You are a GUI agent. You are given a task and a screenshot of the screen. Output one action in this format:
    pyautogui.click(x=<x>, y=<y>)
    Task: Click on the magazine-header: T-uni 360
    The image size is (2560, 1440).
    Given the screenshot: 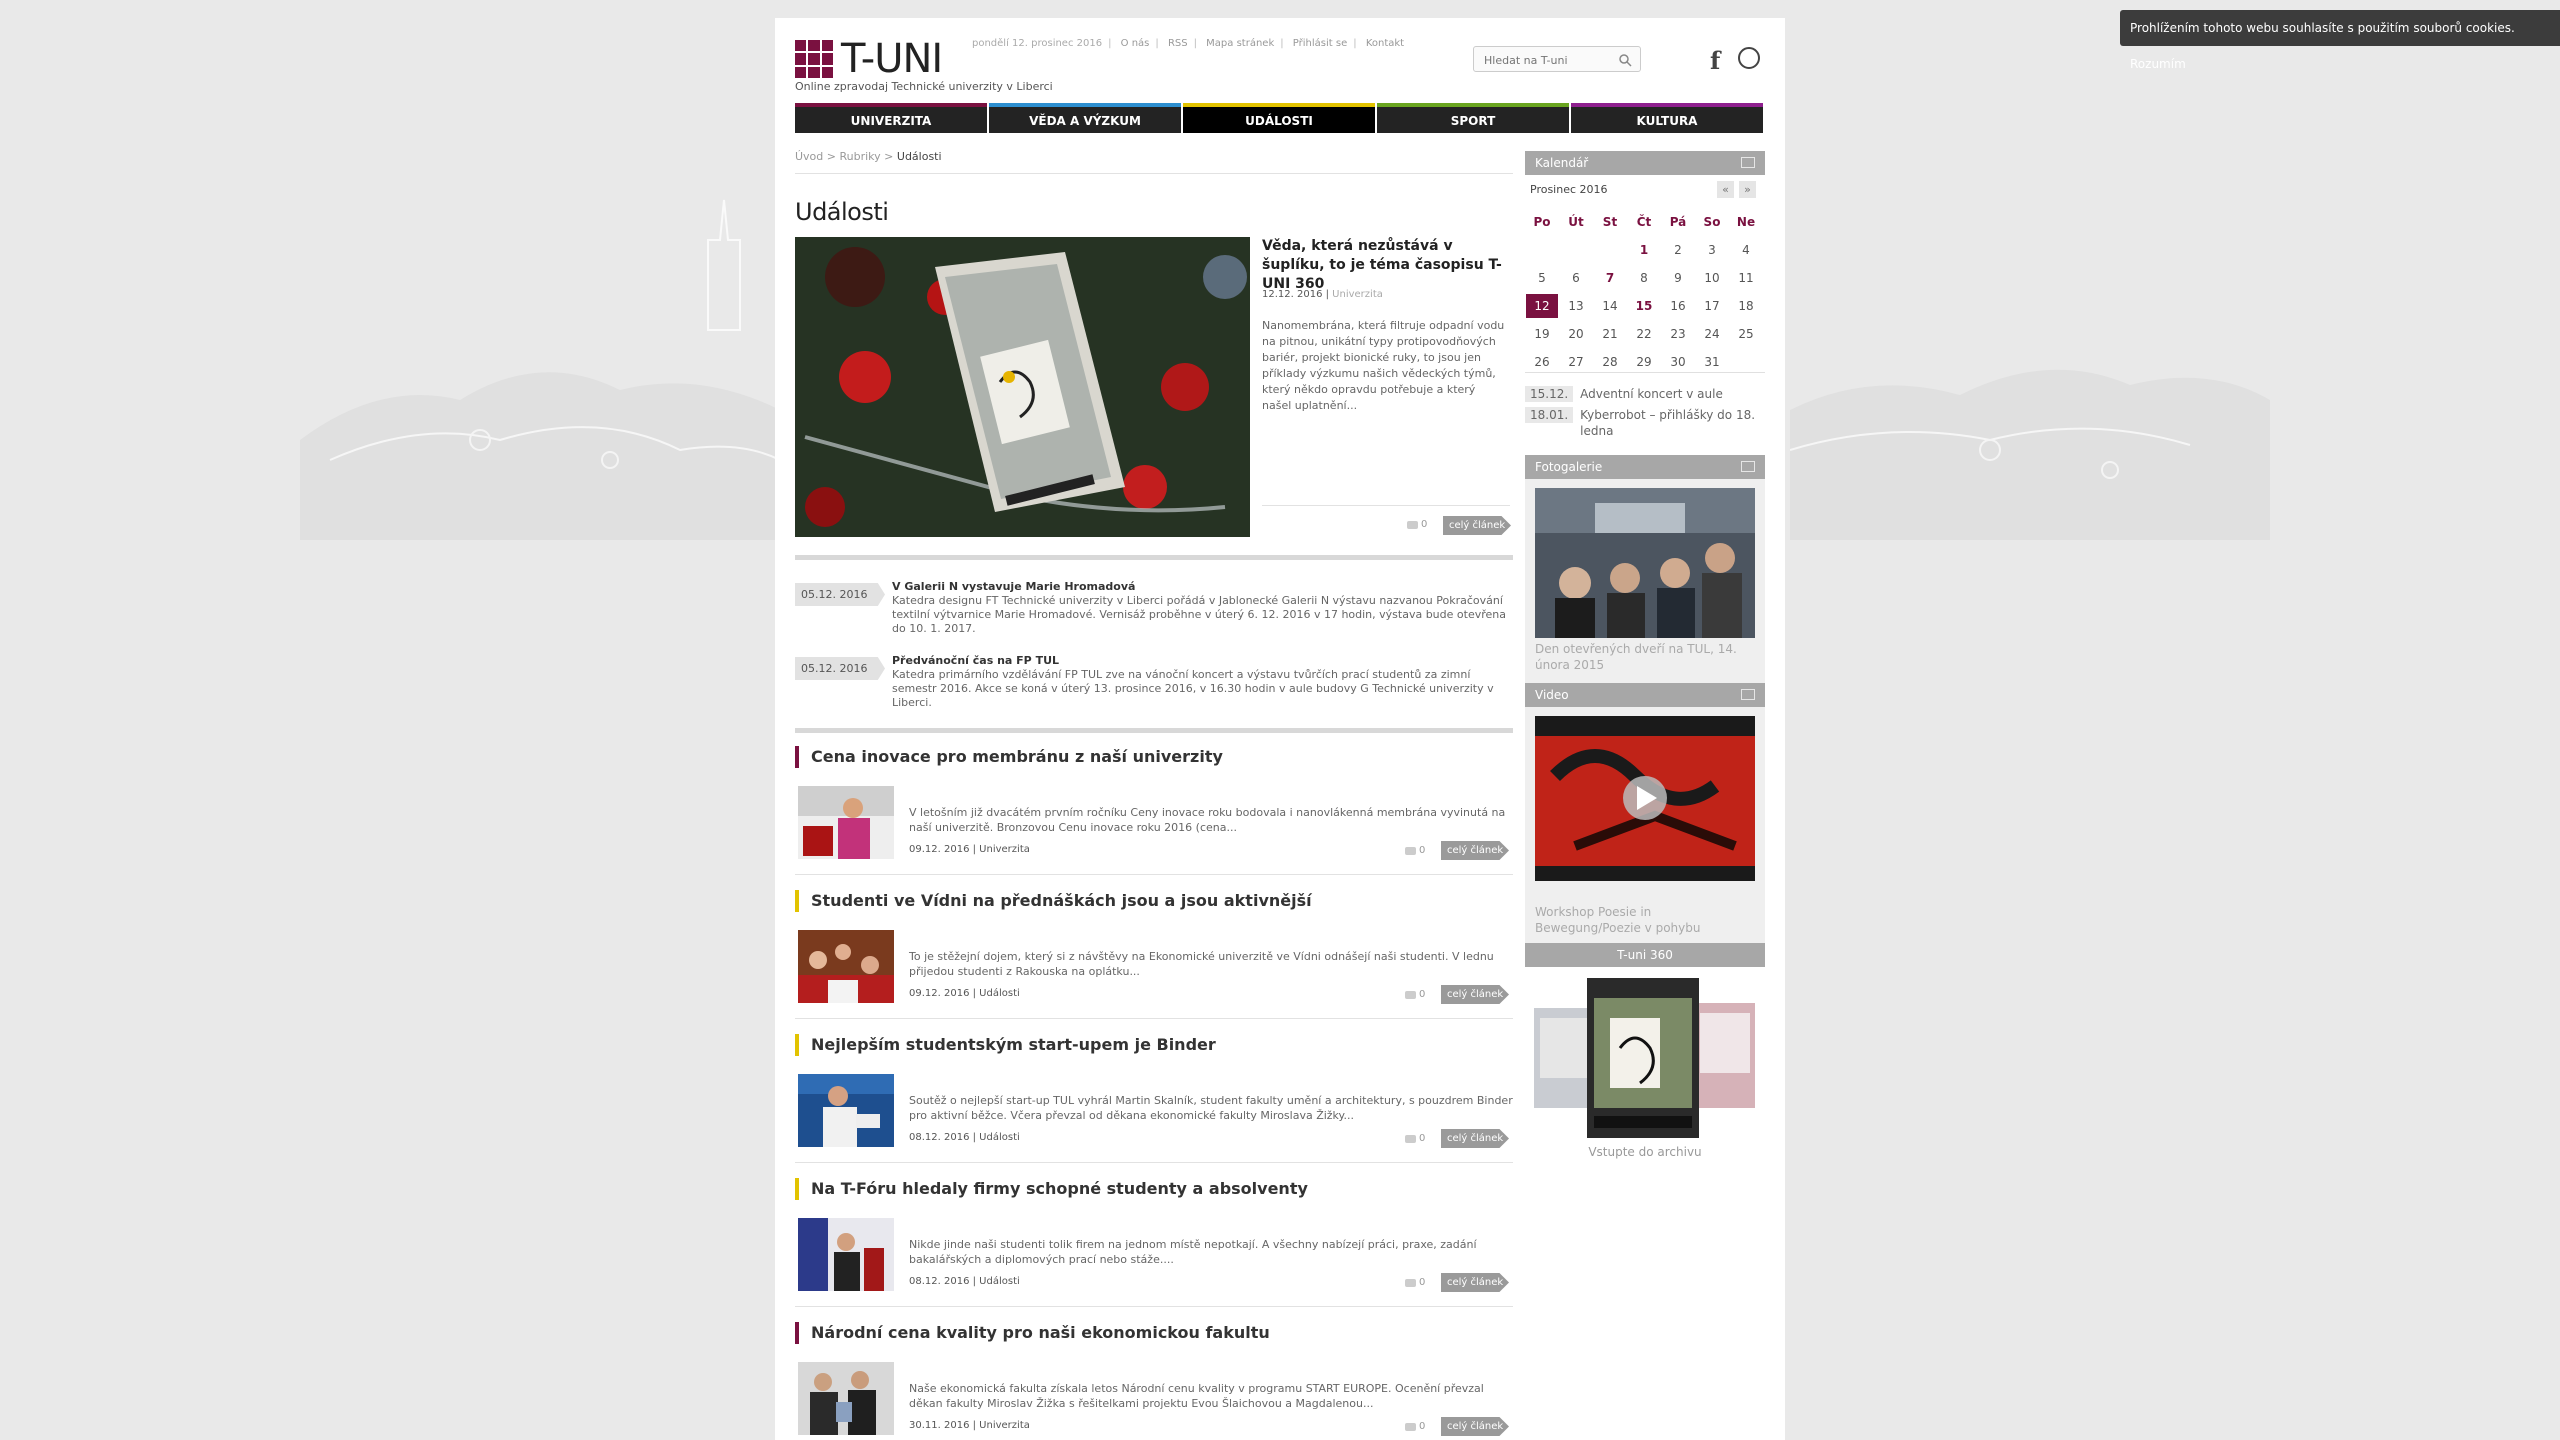 What is the action you would take?
    pyautogui.click(x=1645, y=955)
    